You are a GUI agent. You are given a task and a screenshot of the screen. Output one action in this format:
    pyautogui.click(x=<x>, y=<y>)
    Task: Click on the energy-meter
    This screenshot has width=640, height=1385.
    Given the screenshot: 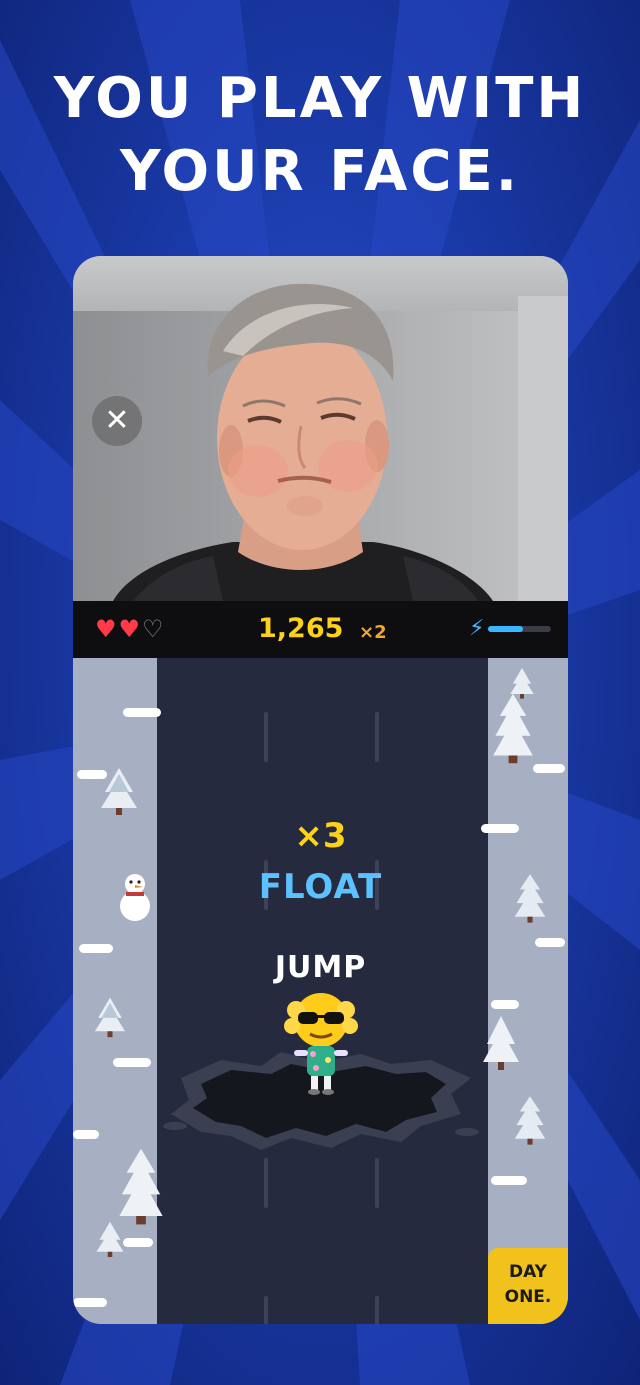 What is the action you would take?
    pyautogui.click(x=519, y=629)
    